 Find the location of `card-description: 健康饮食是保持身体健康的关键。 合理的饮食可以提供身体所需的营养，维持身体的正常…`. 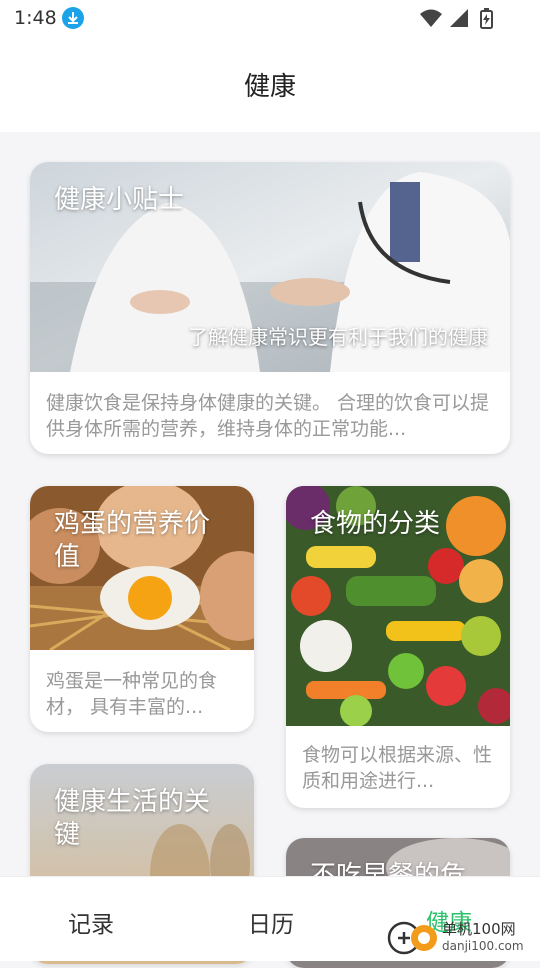

card-description: 健康饮食是保持身体健康的关键。 合理的饮食可以提供身体所需的营养，维持身体的正常… is located at coordinates (268, 416).